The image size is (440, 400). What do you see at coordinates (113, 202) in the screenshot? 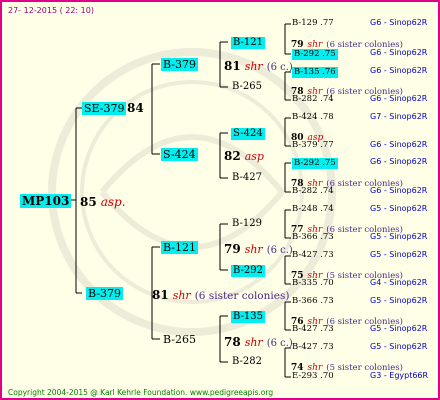
I see `sire-species: asp.` at bounding box center [113, 202].